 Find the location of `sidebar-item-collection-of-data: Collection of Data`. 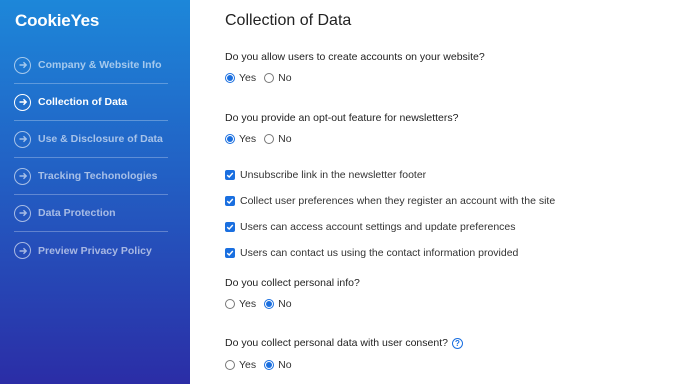

sidebar-item-collection-of-data: Collection of Data is located at coordinates (91, 102).